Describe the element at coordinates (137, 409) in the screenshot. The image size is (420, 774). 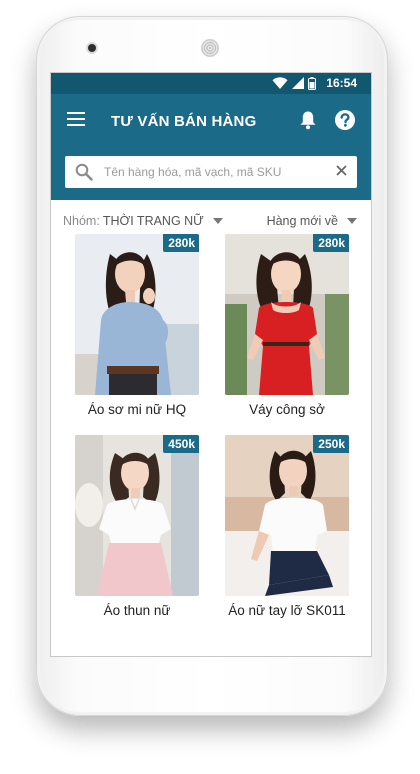
I see `product-name: Áo sơ mi nữ HQ` at that location.